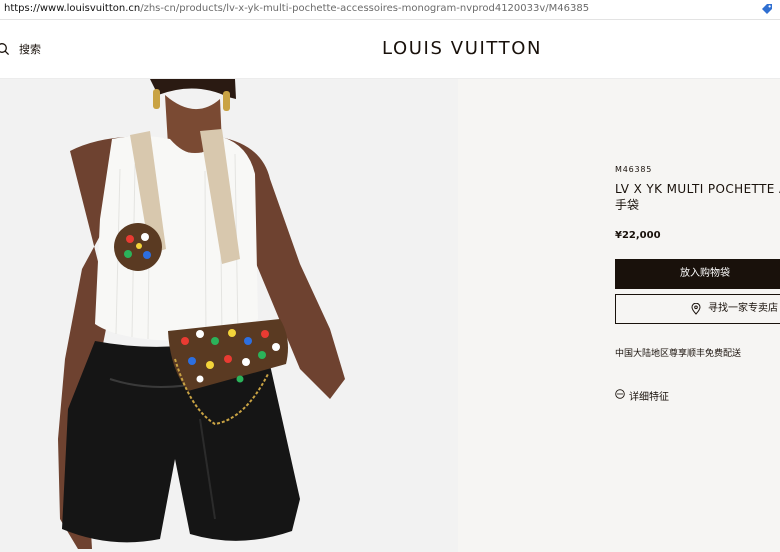 This screenshot has height=552, width=780. What do you see at coordinates (627, 205) in the screenshot?
I see `product-subtitle: 手袋` at bounding box center [627, 205].